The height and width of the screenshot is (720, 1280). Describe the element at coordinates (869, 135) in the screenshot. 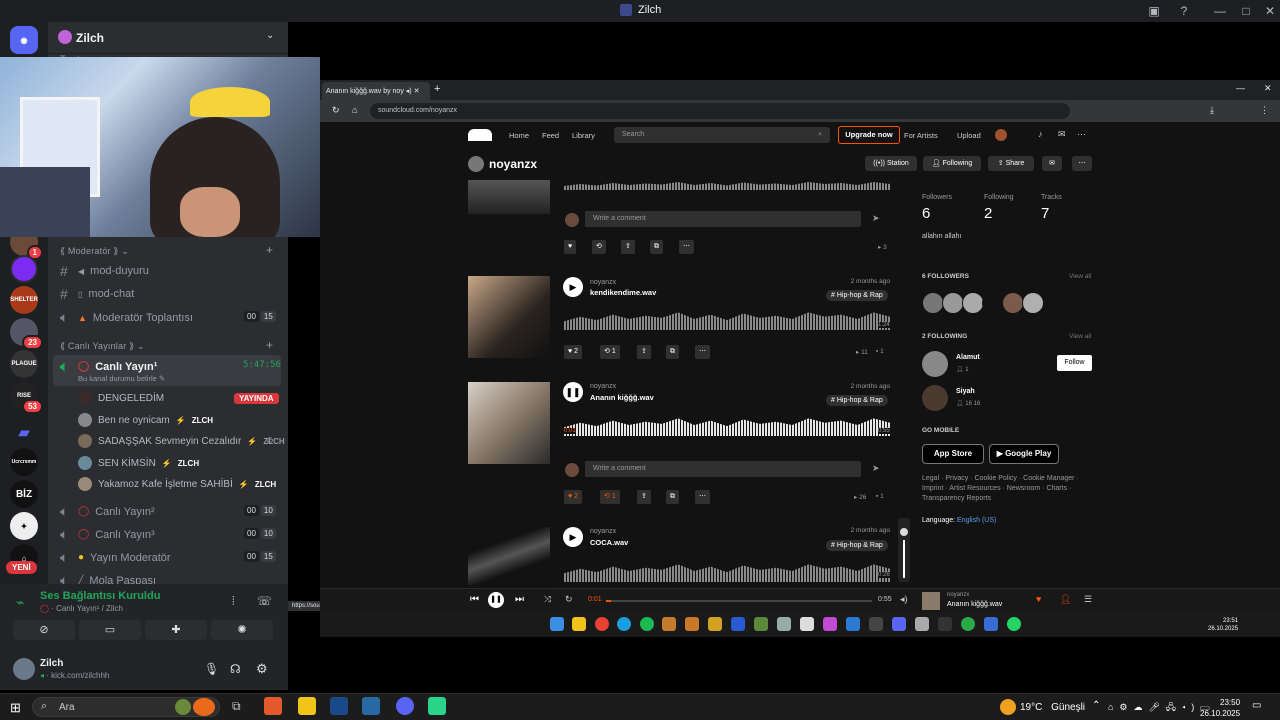

I see `upgrade-button: Upgrade now` at that location.